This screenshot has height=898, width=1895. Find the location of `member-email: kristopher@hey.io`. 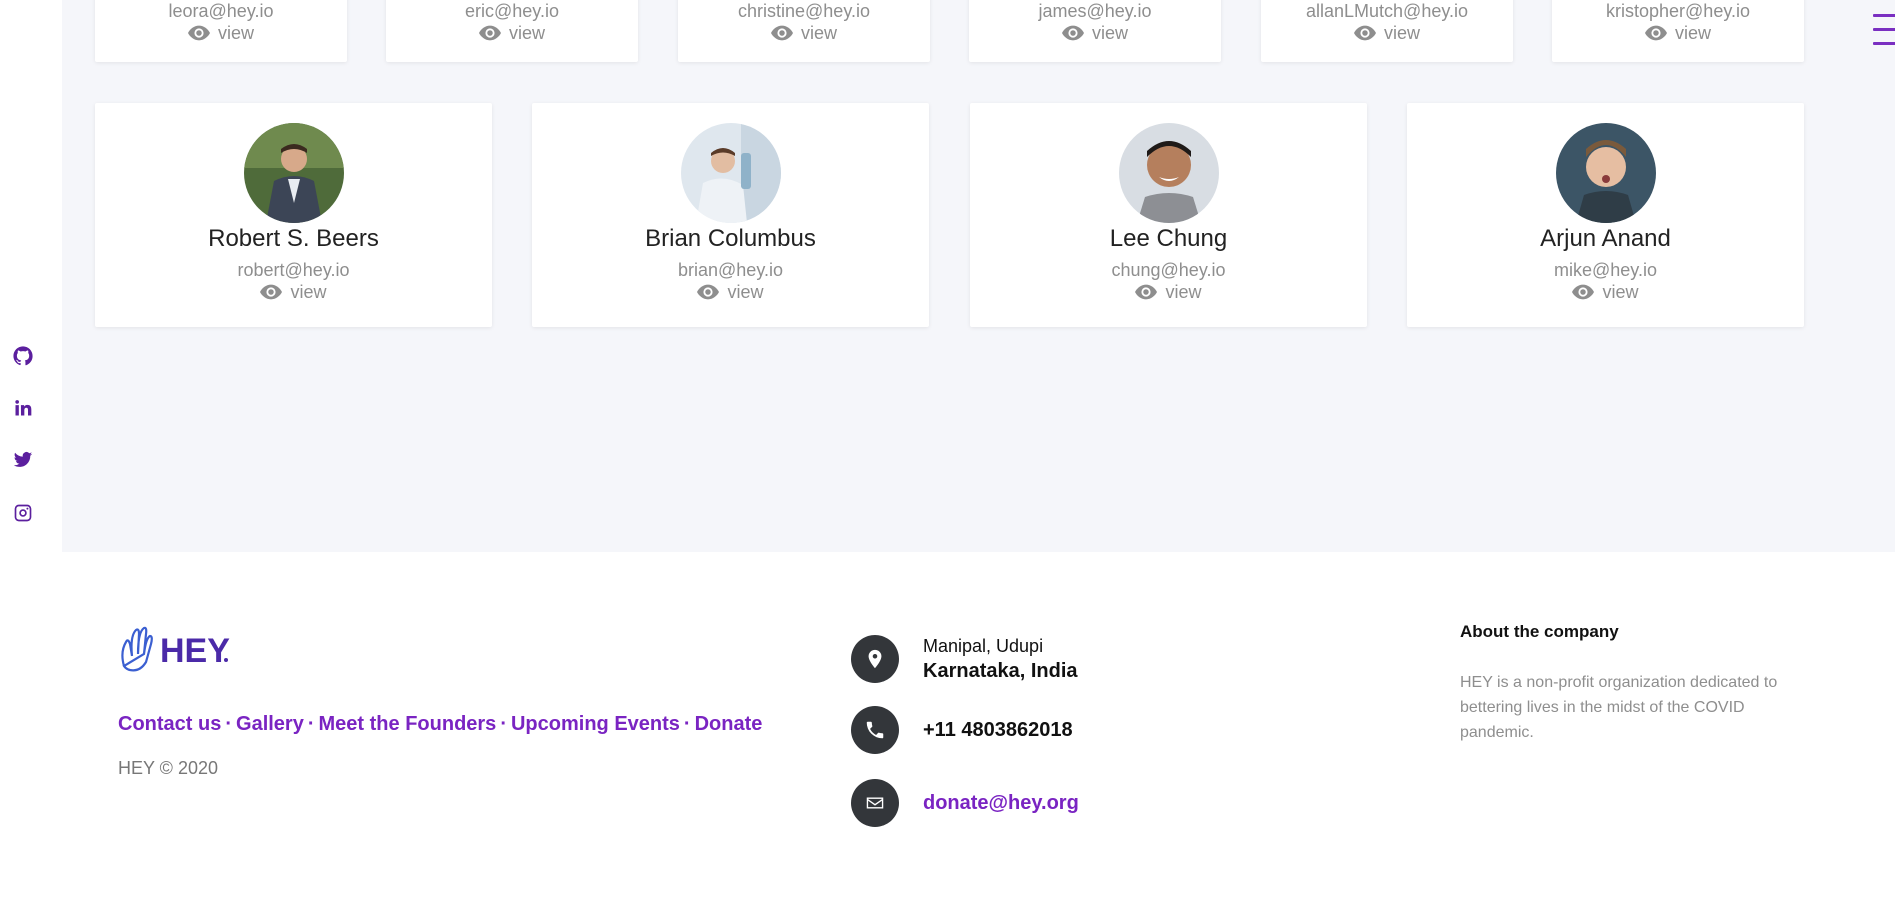

member-email: kristopher@hey.io is located at coordinates (1678, 11).